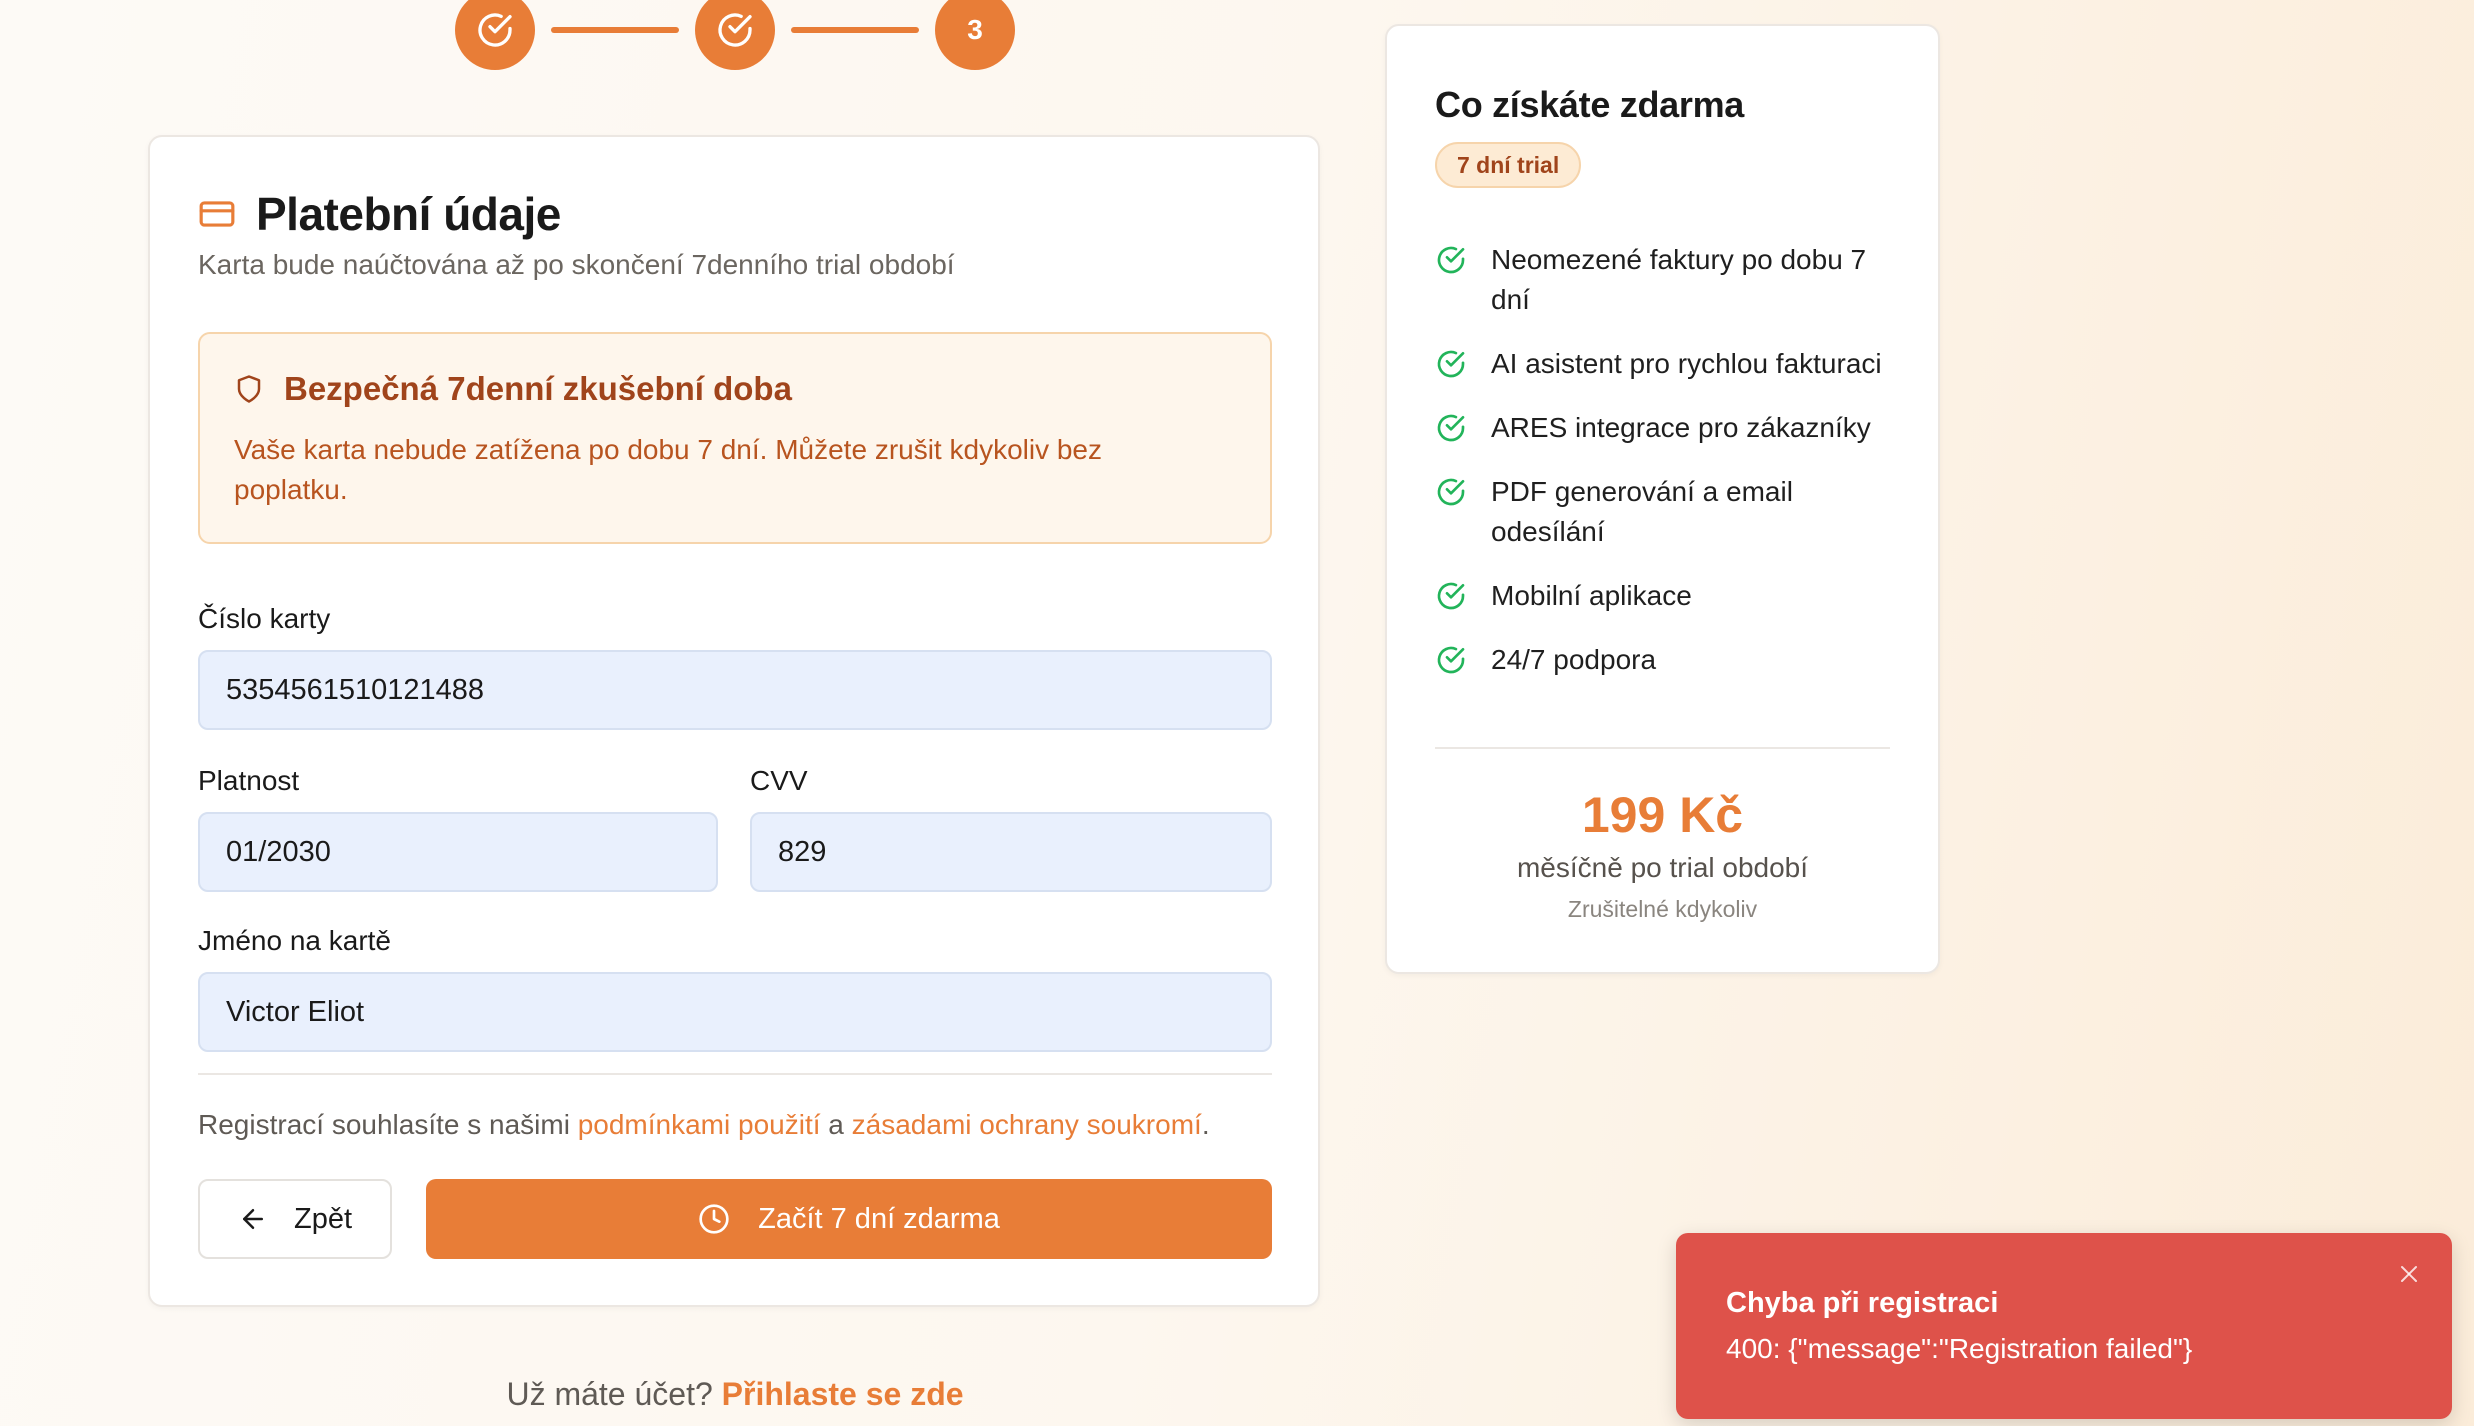 The image size is (2474, 1426). Describe the element at coordinates (1590, 104) in the screenshot. I see `benefits-title: Co získáte zdarma` at that location.